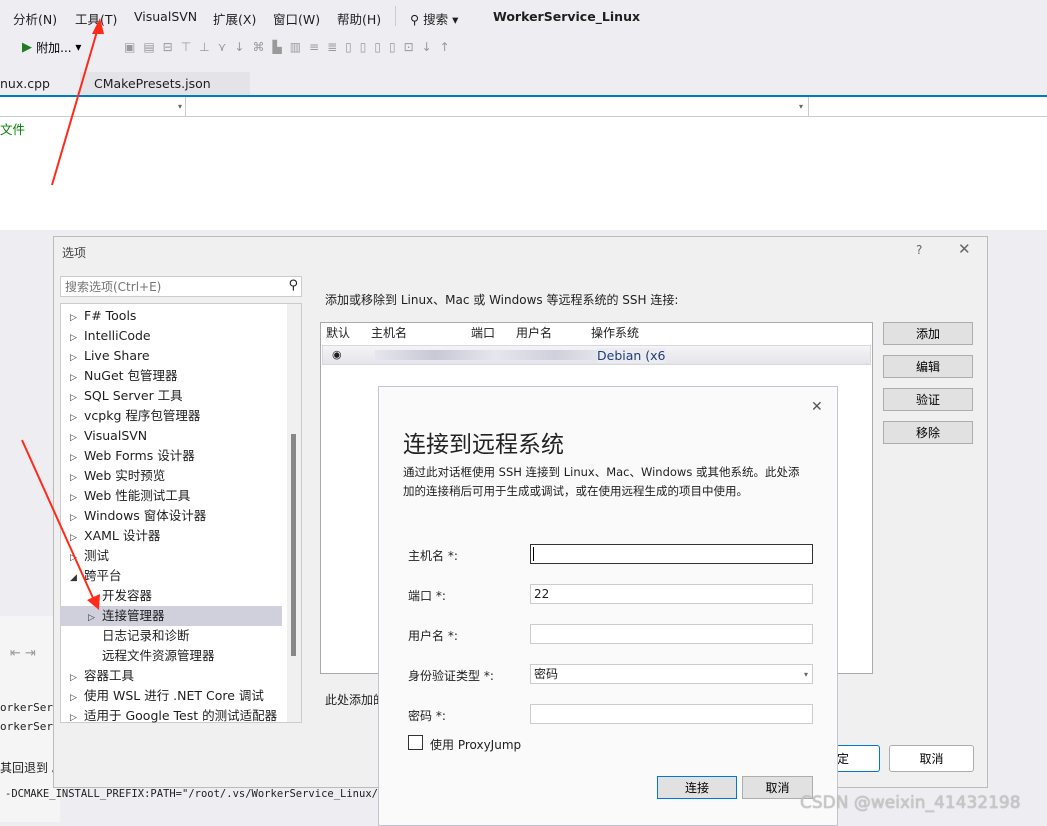  Describe the element at coordinates (62, 314) in the screenshot. I see `annotation-arrows` at that location.